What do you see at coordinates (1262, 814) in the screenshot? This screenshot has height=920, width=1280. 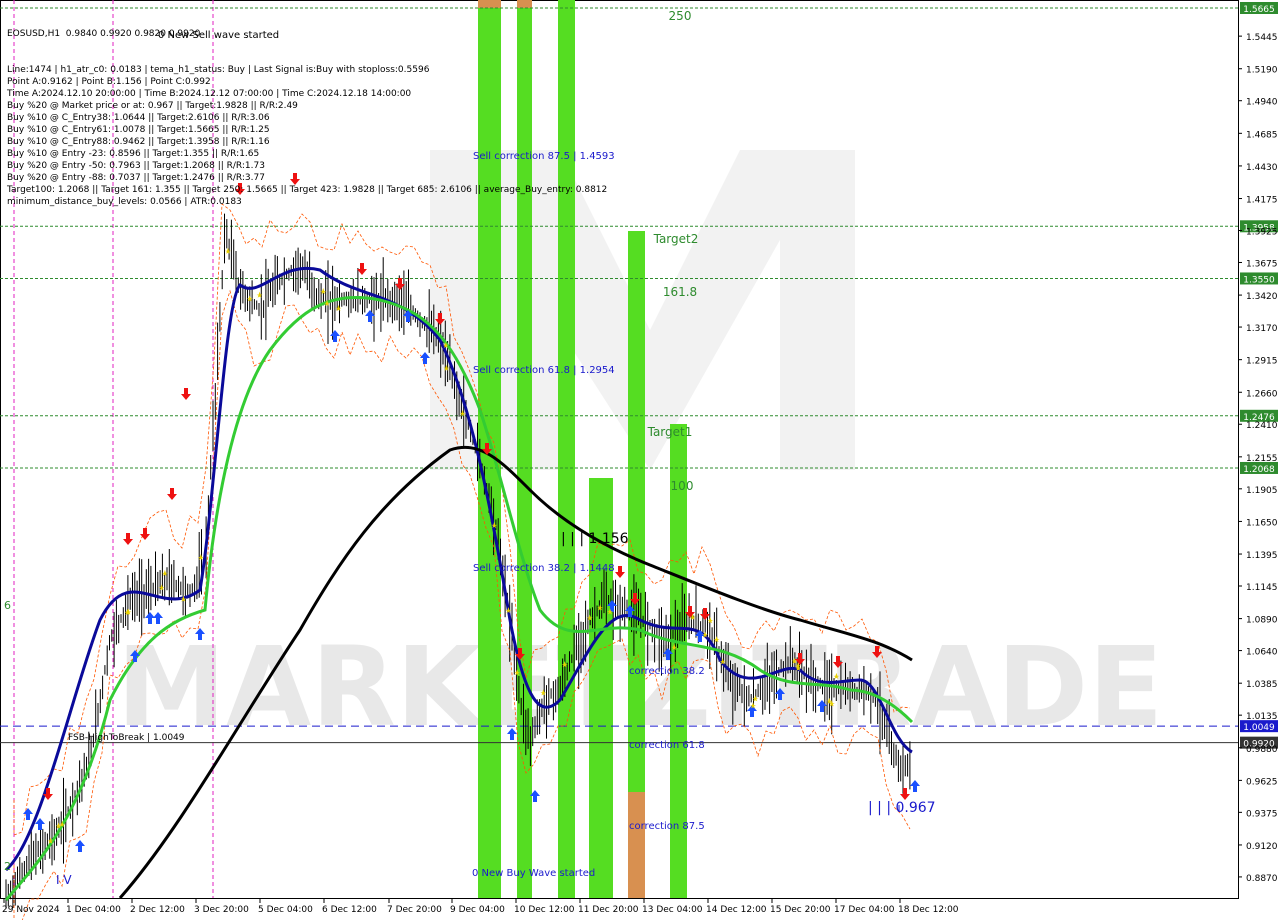 I see `y-tick-label: 0.9375` at bounding box center [1262, 814].